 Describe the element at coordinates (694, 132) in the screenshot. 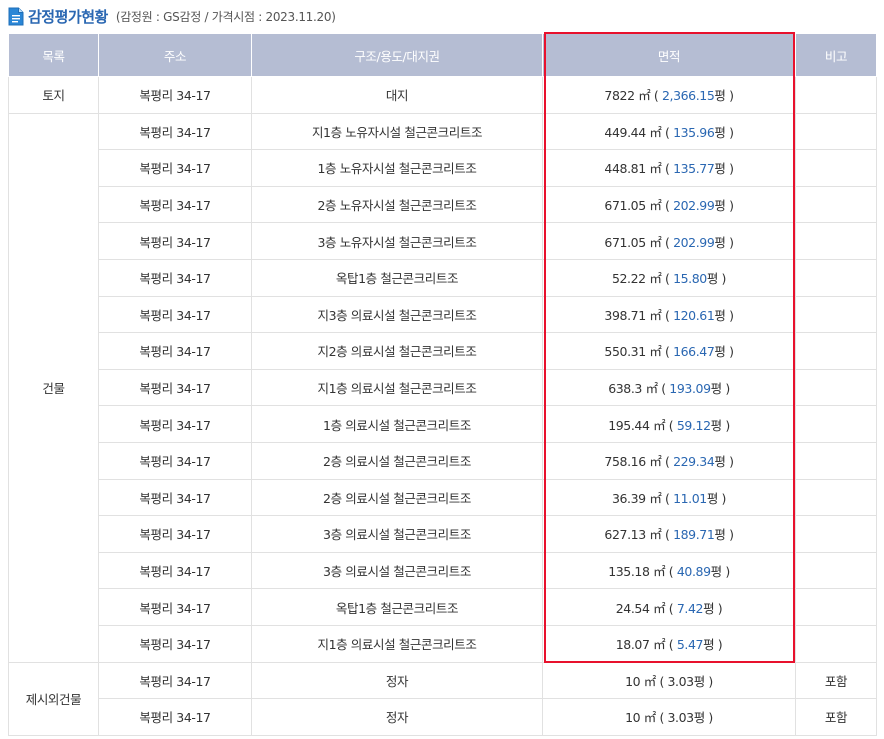

I see `pyeong-value: 135.96` at that location.